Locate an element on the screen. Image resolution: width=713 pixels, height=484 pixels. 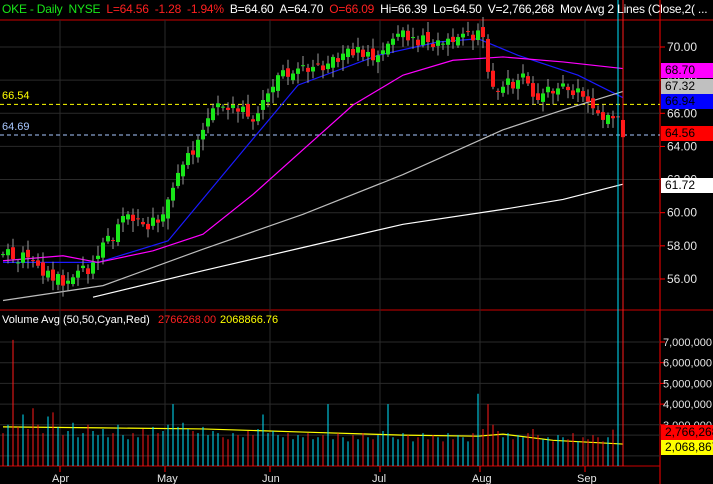
month-label: Jun is located at coordinates (271, 478).